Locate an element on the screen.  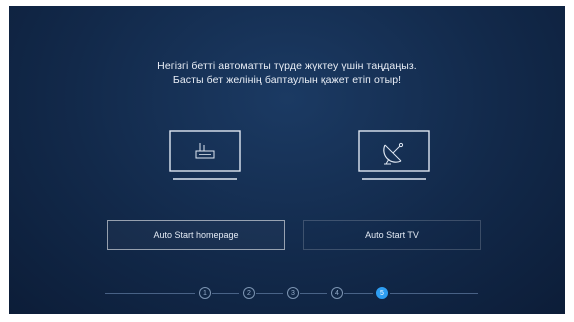
auto-start-homepage-button: Auto Start homepage is located at coordinates (196, 235).